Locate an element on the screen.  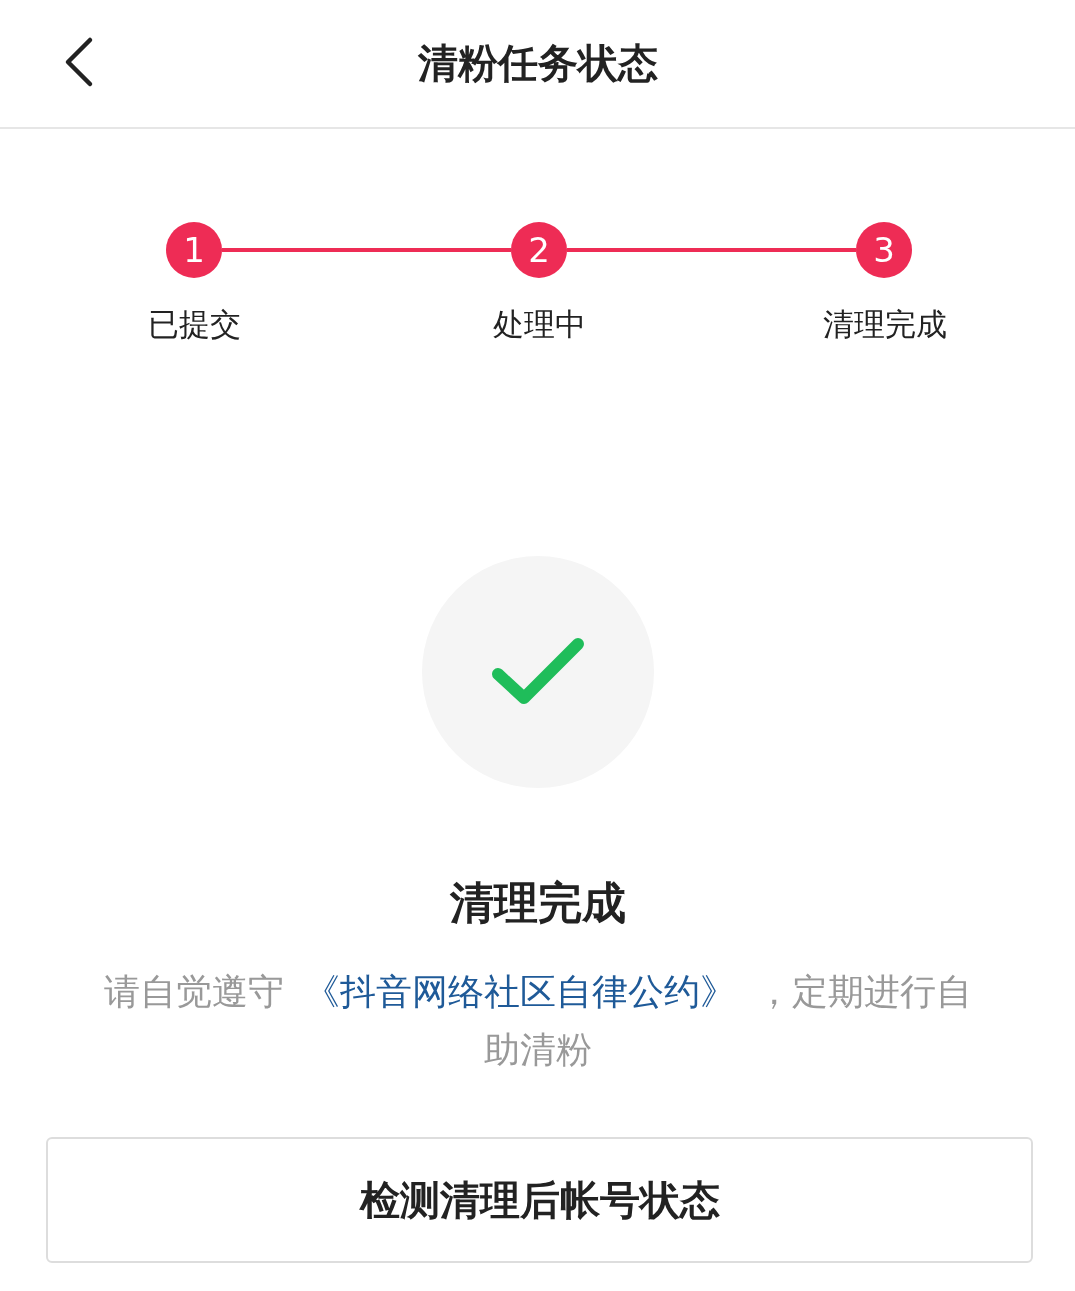
result-title: 清理完成 is located at coordinates (537, 903).